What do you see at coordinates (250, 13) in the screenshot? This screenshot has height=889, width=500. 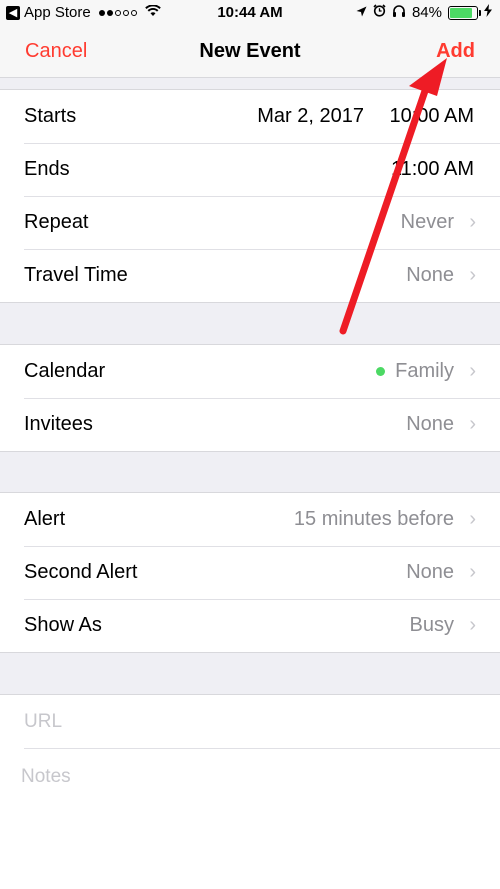 I see `status-bar: ◀ App Store 10:44 AM 84%` at bounding box center [250, 13].